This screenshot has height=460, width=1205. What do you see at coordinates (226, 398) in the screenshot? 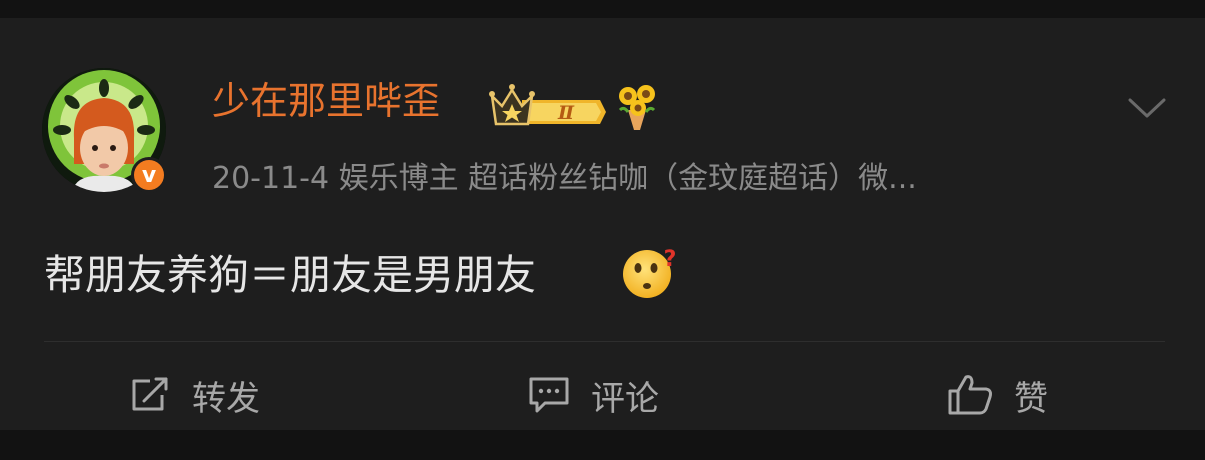
I see `repost-label: 转发` at bounding box center [226, 398].